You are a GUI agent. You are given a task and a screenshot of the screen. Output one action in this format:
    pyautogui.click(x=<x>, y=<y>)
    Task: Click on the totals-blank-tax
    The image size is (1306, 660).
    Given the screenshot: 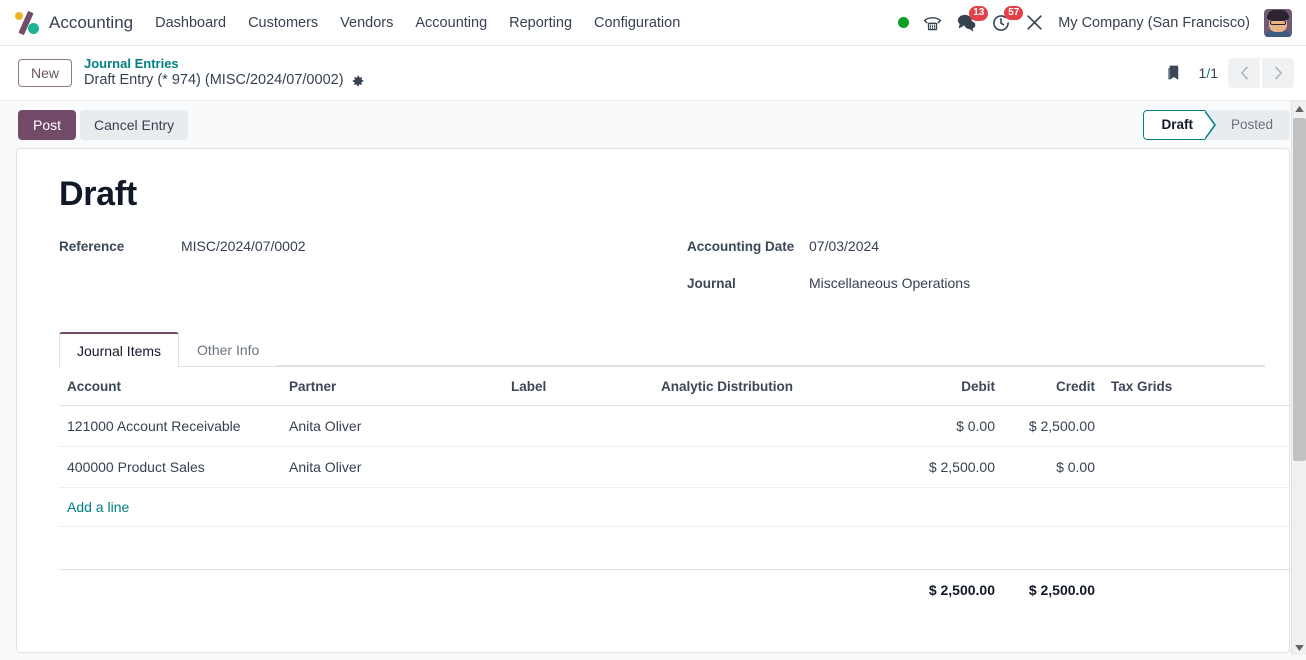 What is the action you would take?
    pyautogui.click(x=1193, y=590)
    